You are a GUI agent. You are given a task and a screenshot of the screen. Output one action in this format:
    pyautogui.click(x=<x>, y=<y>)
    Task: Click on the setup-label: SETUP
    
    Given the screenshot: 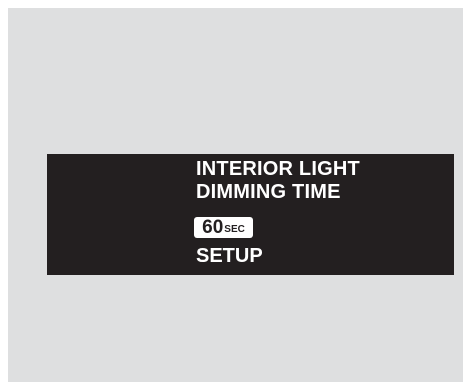 What is the action you would take?
    pyautogui.click(x=229, y=256)
    